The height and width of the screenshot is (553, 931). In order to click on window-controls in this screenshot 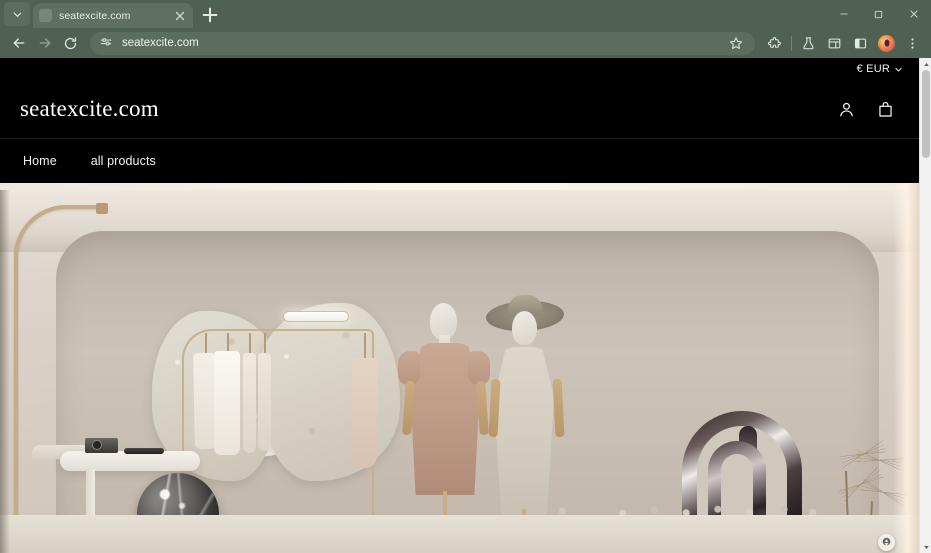, I will do `click(878, 14)`.